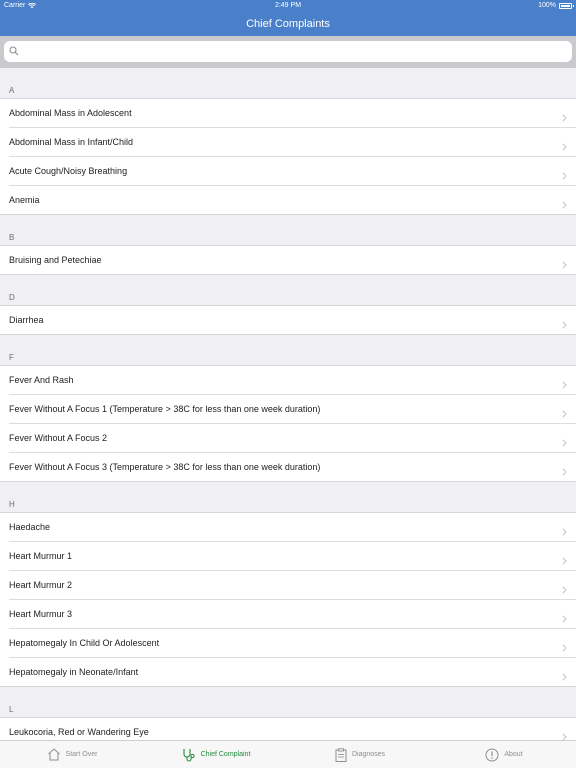 Image resolution: width=576 pixels, height=768 pixels. Describe the element at coordinates (41, 556) in the screenshot. I see `list-item-label: Heart Murmur 1` at that location.